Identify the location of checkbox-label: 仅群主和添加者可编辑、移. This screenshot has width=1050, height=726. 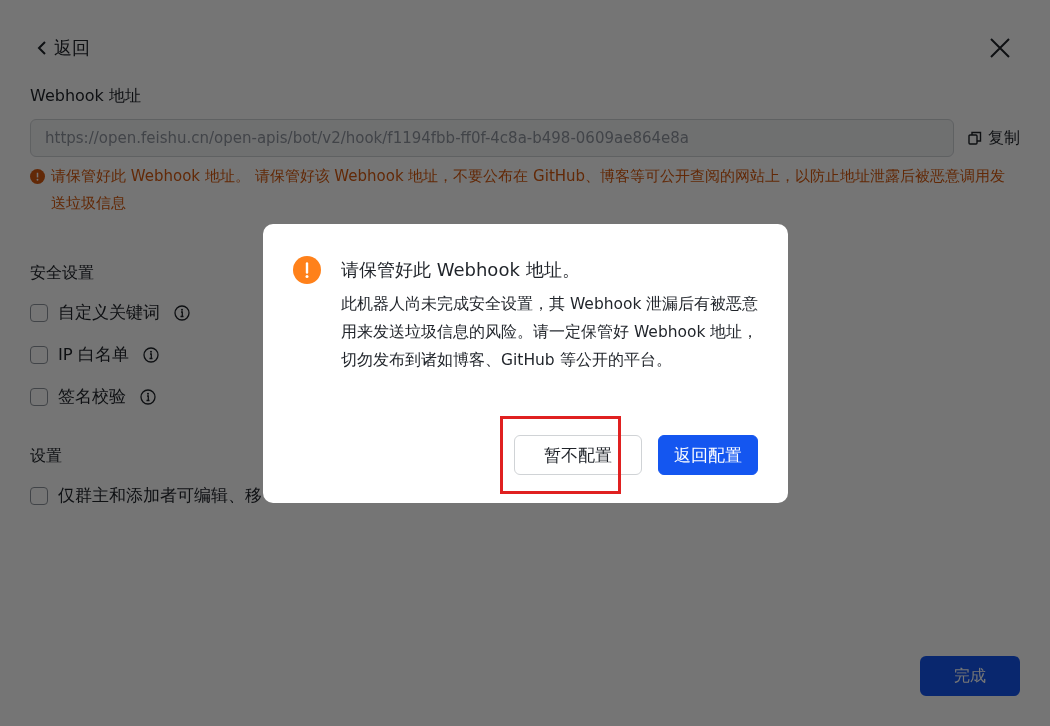
(160, 496).